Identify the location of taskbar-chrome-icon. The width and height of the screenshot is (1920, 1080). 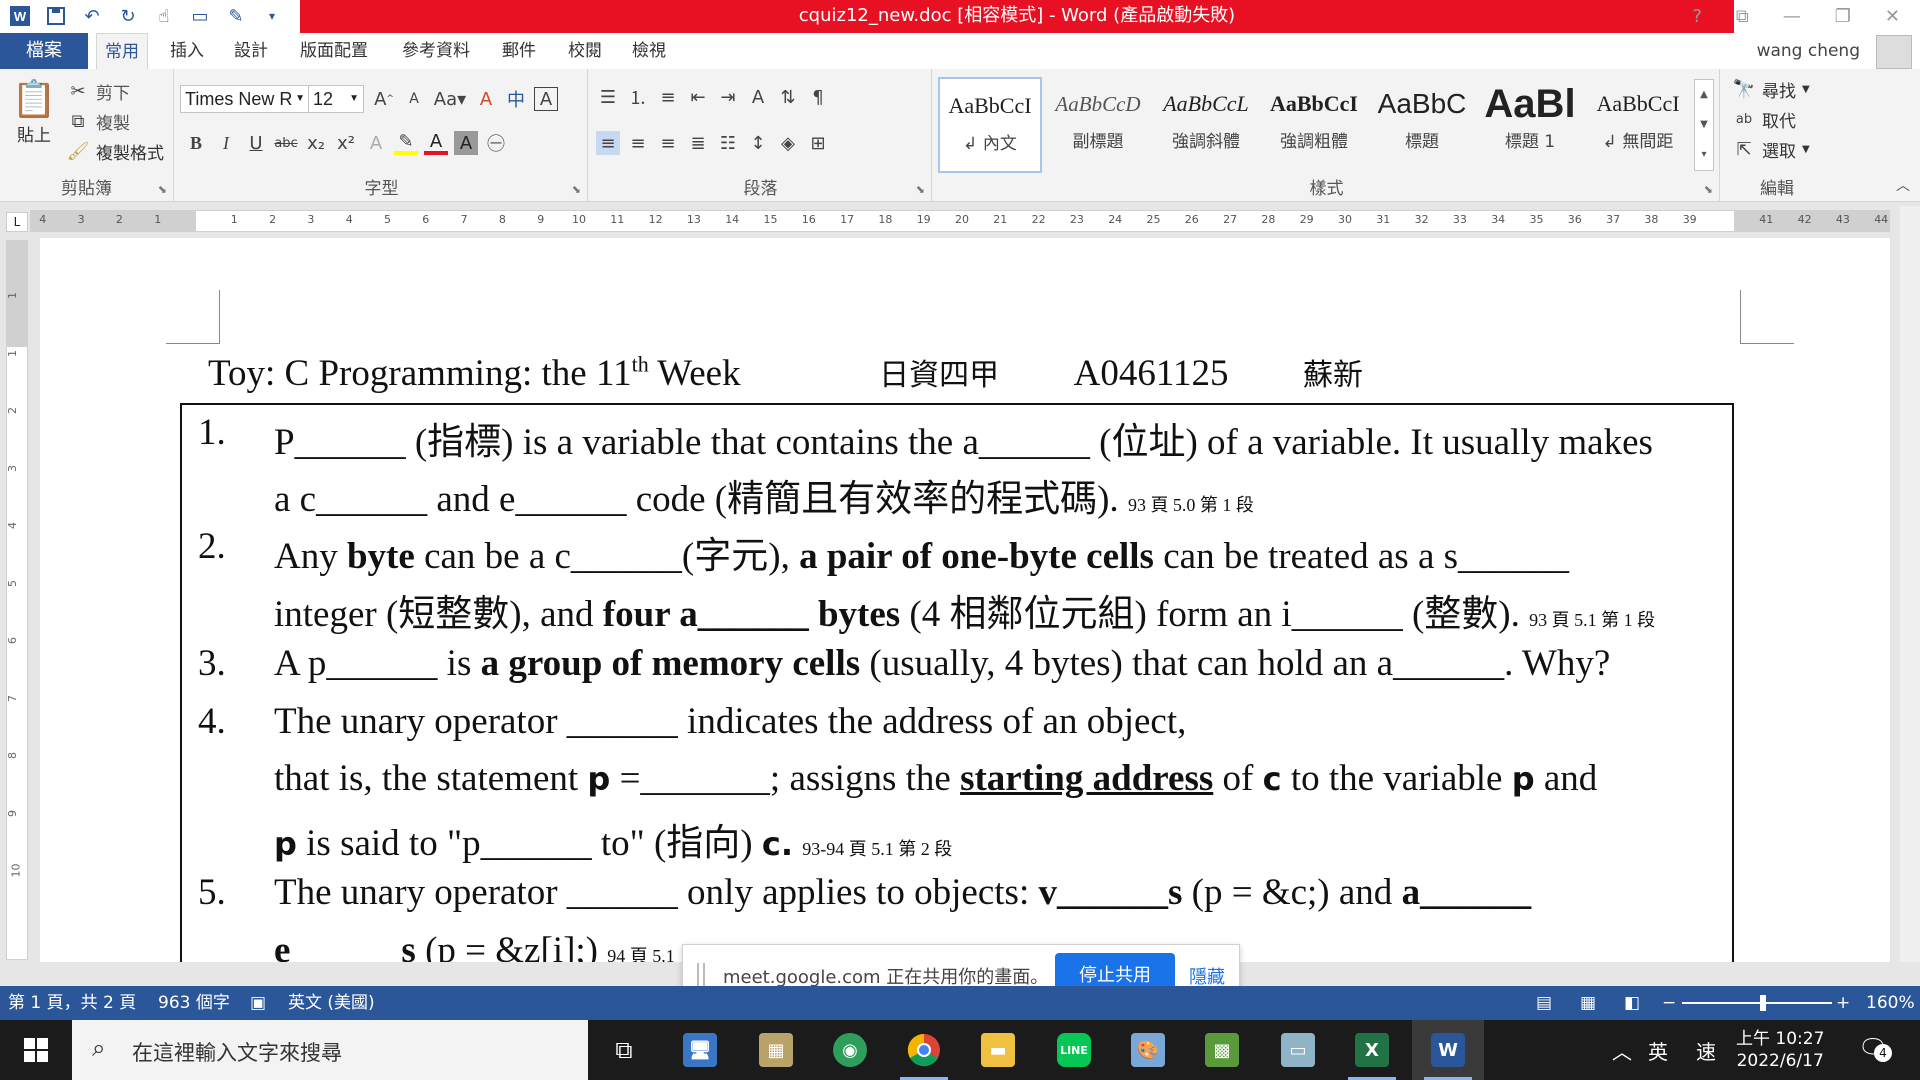
(924, 1050).